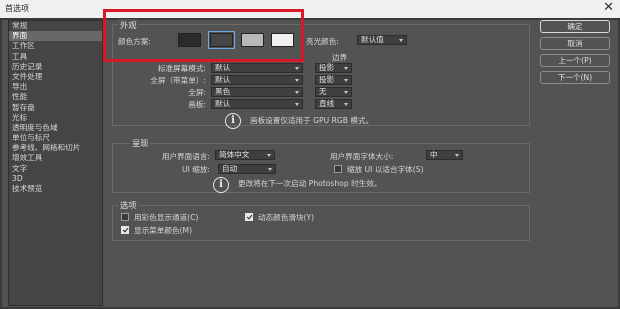 This screenshot has height=309, width=620. What do you see at coordinates (312, 120) in the screenshot?
I see `artboard-note: 画板设置仅适用于 GPU RGB 模式。` at bounding box center [312, 120].